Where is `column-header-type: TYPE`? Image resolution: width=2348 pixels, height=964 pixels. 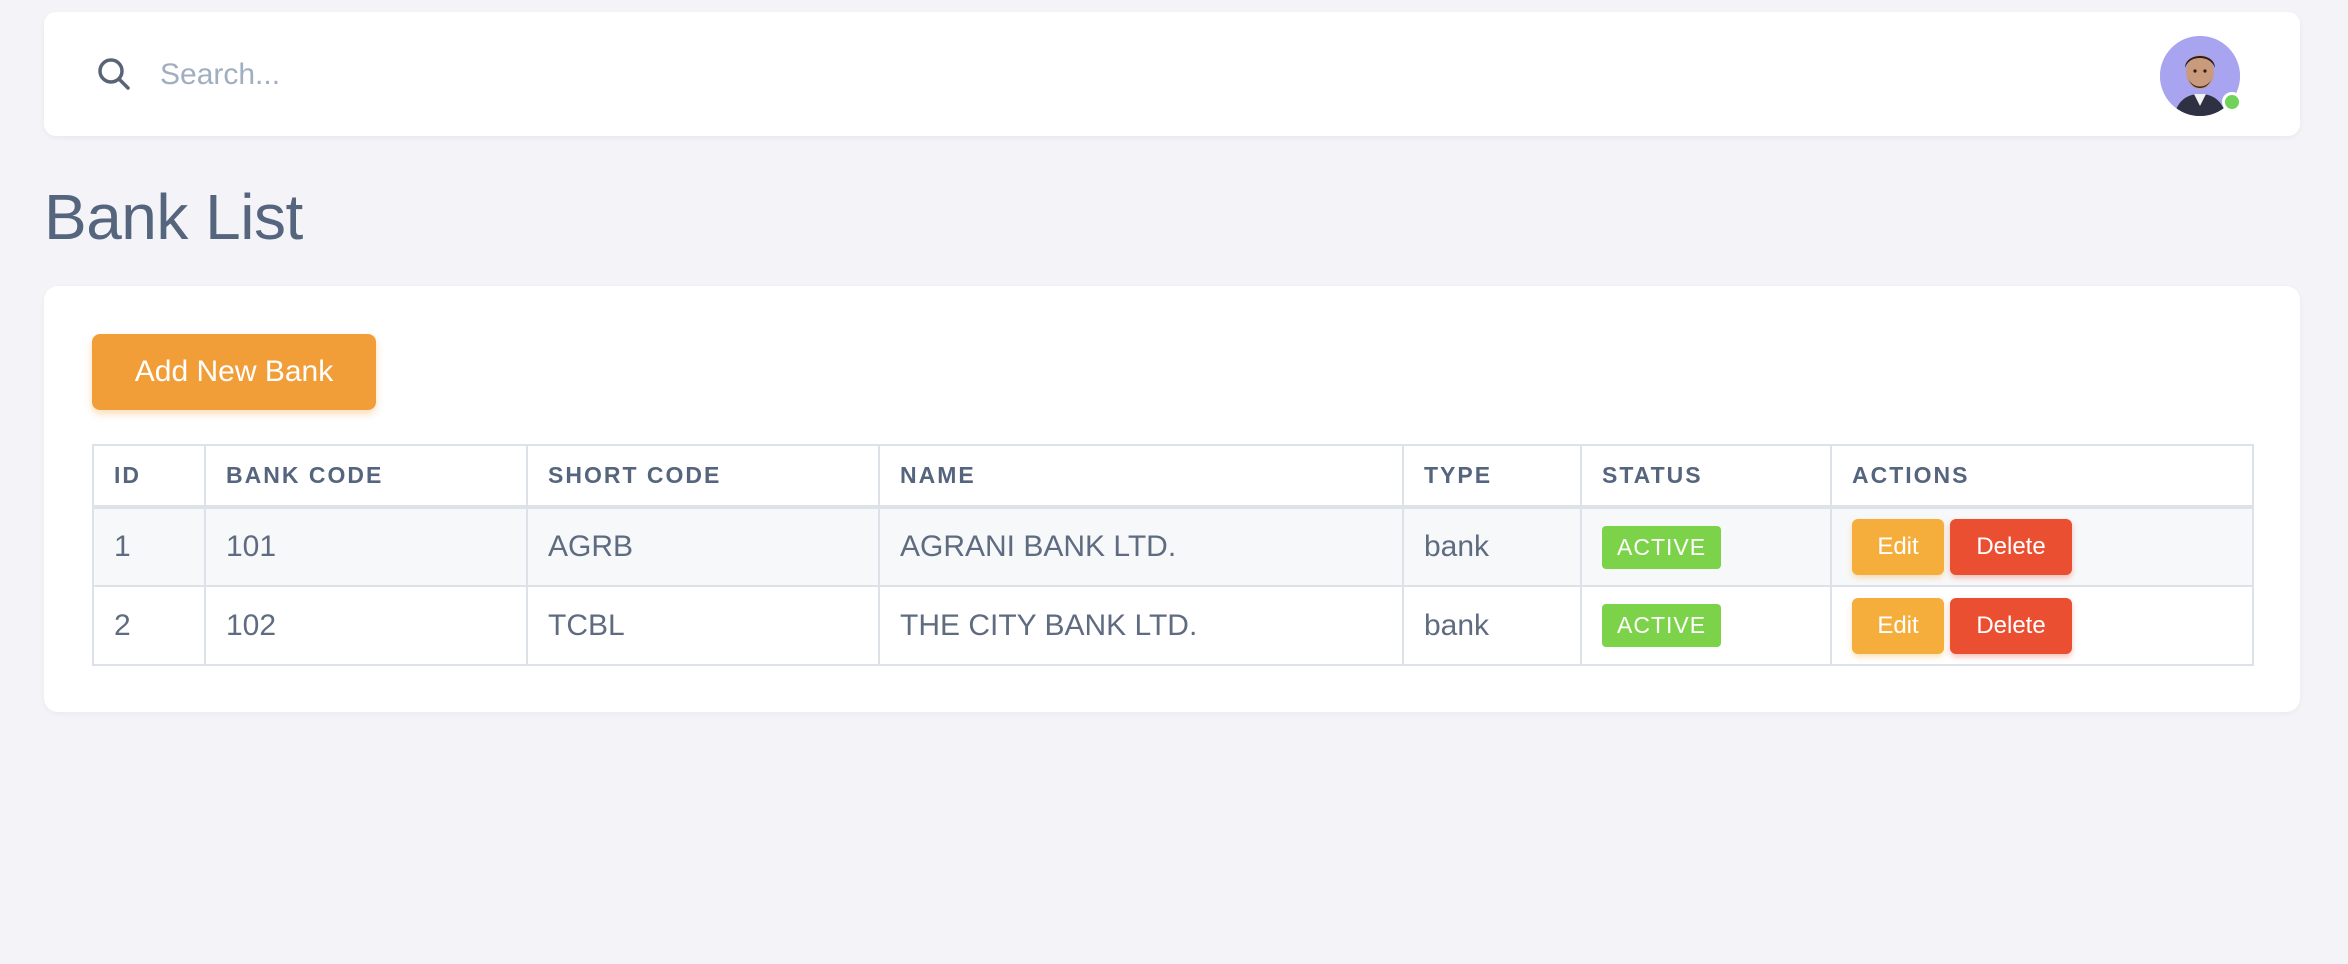
column-header-type: TYPE is located at coordinates (1492, 476).